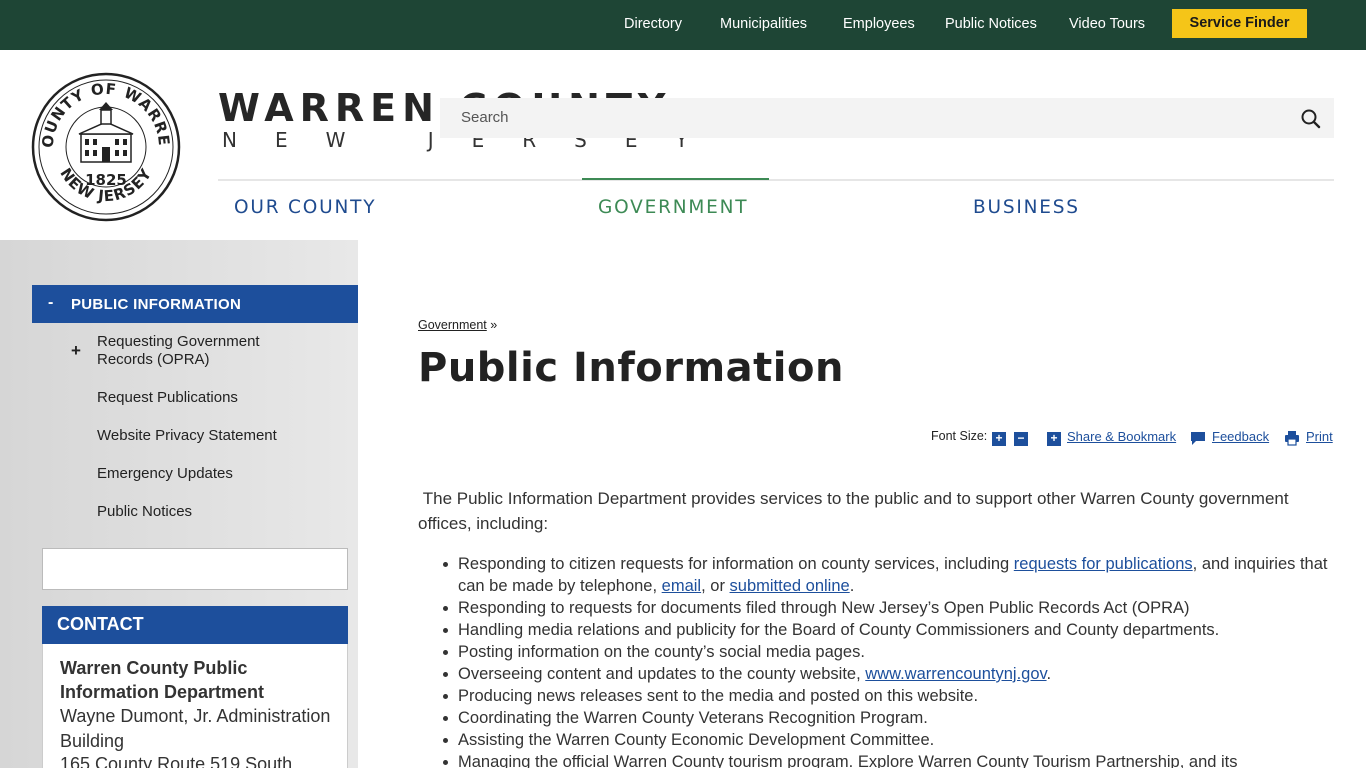  I want to click on county-seal-logo: COUNTY OF WARREN NEW JERSEY 1825, so click(106, 147).